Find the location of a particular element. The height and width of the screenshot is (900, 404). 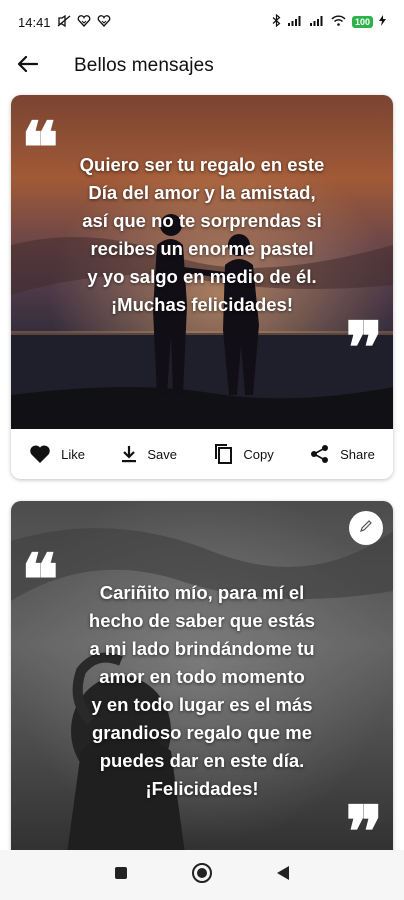

wifi-icon is located at coordinates (338, 22).